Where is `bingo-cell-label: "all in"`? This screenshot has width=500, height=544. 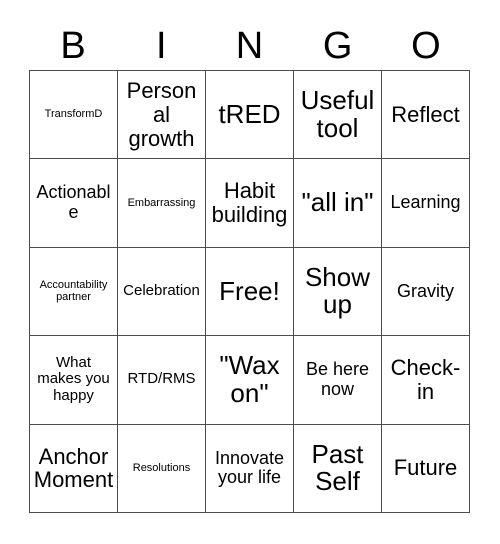 bingo-cell-label: "all in" is located at coordinates (337, 202).